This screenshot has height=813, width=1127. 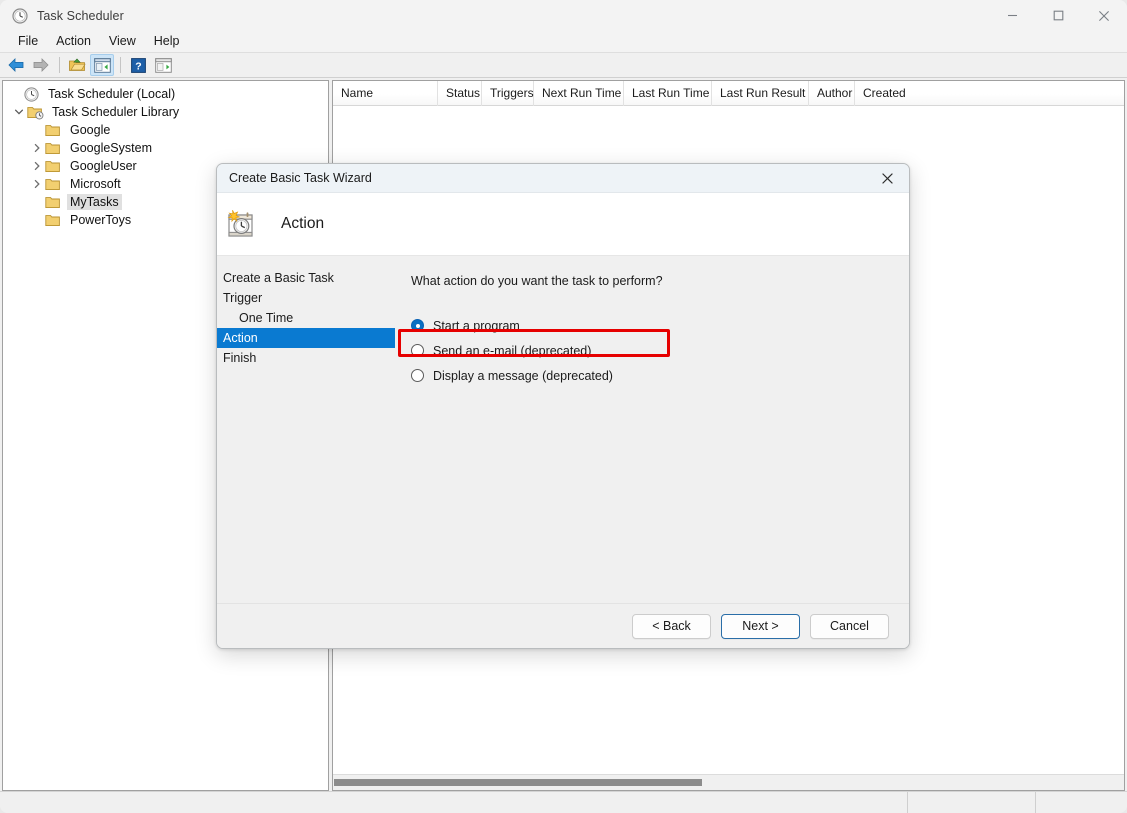 What do you see at coordinates (523, 375) in the screenshot?
I see `radio-label: Display a message (deprecated)` at bounding box center [523, 375].